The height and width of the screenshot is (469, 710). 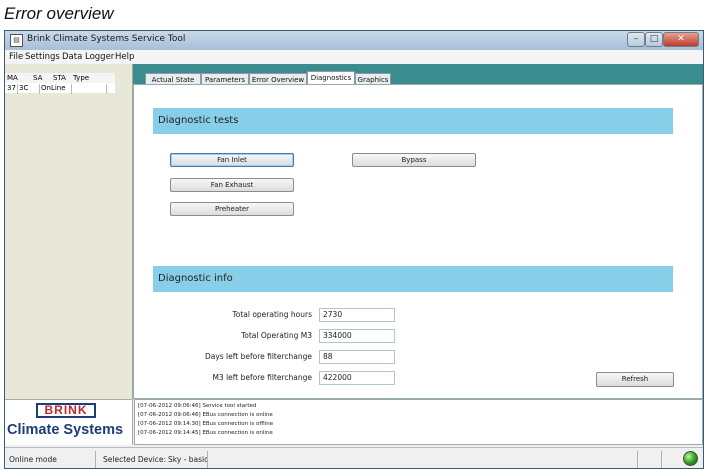 What do you see at coordinates (69, 231) in the screenshot?
I see `device-list-panel: MA SA STA Type 37 3C OnLine` at bounding box center [69, 231].